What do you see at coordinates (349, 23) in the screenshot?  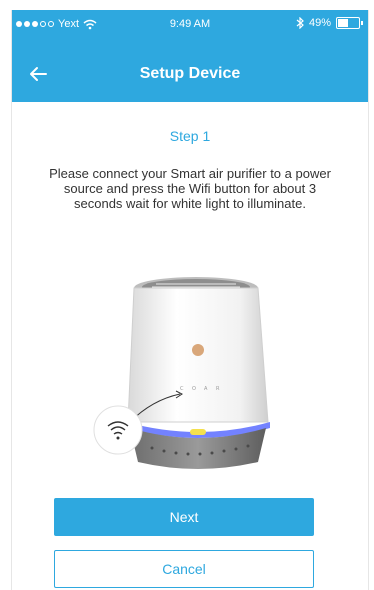 I see `battery-icon` at bounding box center [349, 23].